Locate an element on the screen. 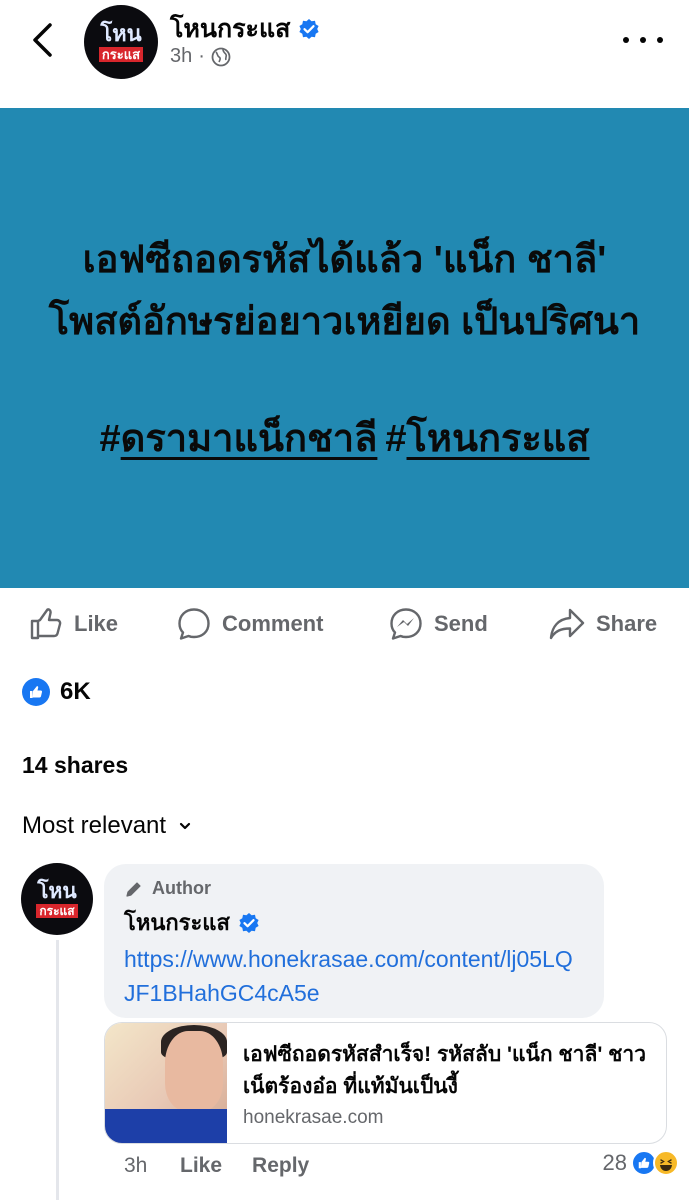  send-button: Send is located at coordinates (438, 624).